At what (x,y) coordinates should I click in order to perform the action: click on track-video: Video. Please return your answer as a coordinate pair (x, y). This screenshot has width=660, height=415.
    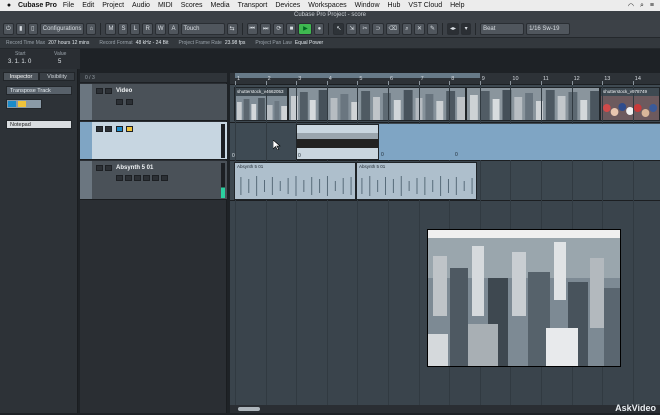
    Looking at the image, I should click on (153, 102).